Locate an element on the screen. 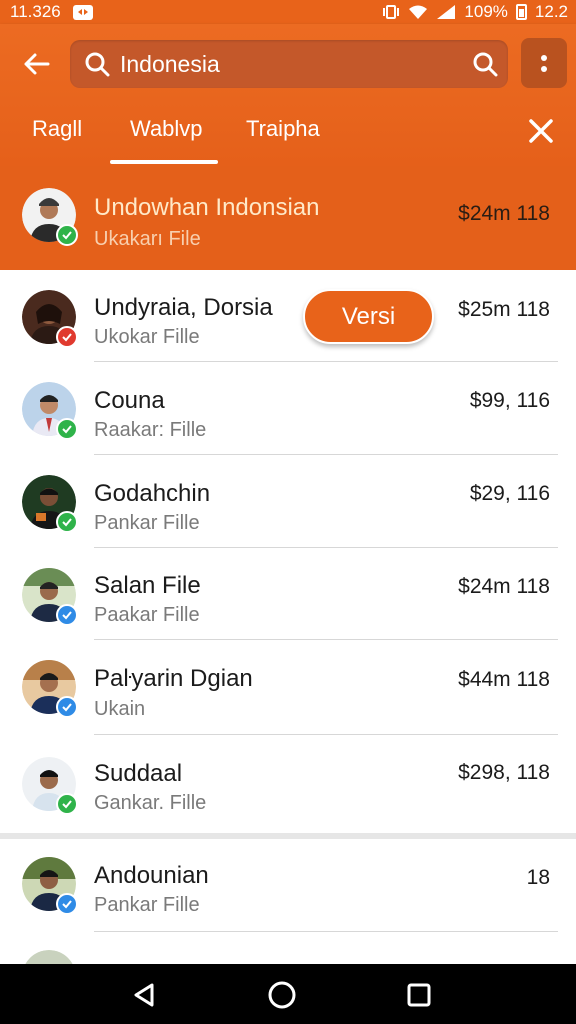 Image resolution: width=576 pixels, height=1024 pixels. tab-bar: Ragll Wablvp Traipha is located at coordinates (288, 136).